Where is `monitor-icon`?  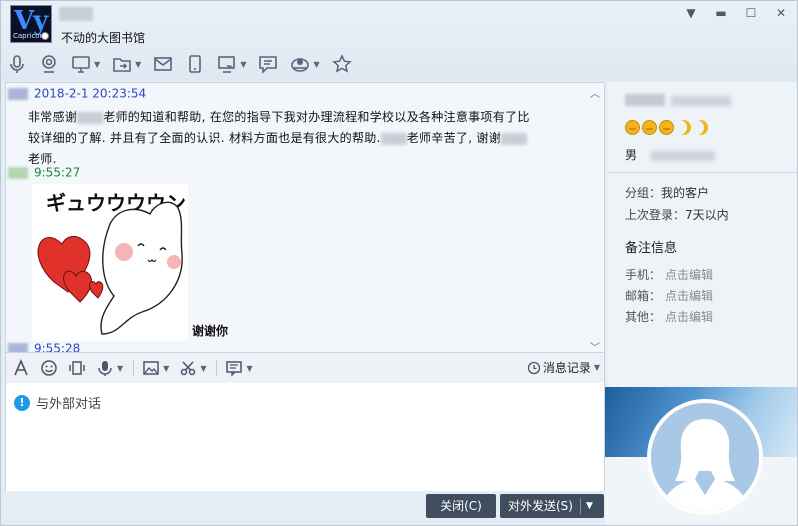
monitor-icon is located at coordinates (81, 64).